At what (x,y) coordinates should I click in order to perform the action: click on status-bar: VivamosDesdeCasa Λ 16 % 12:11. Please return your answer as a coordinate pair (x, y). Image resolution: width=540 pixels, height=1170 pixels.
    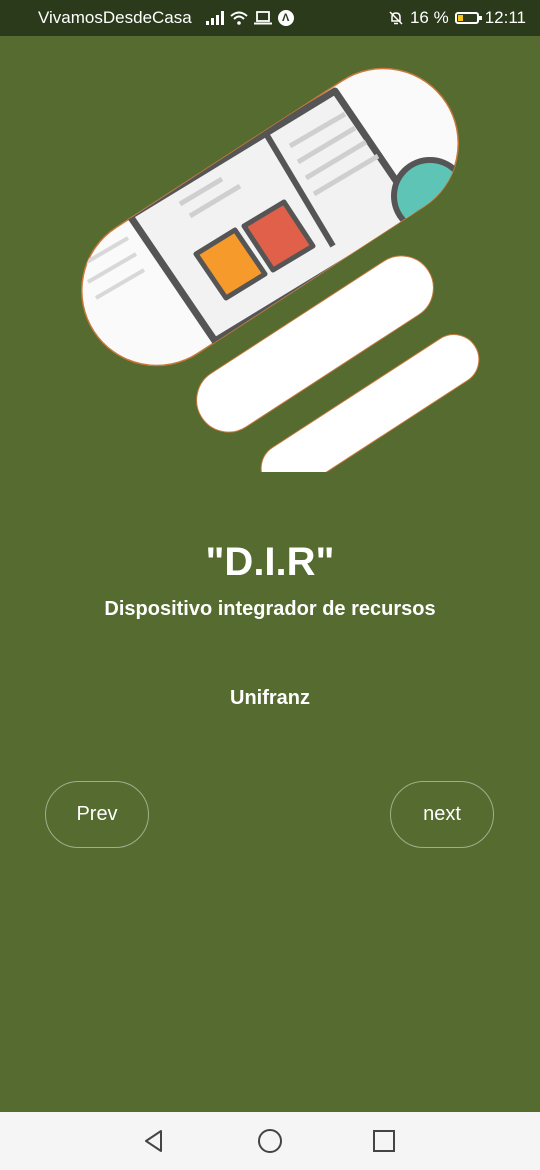
    Looking at the image, I should click on (270, 18).